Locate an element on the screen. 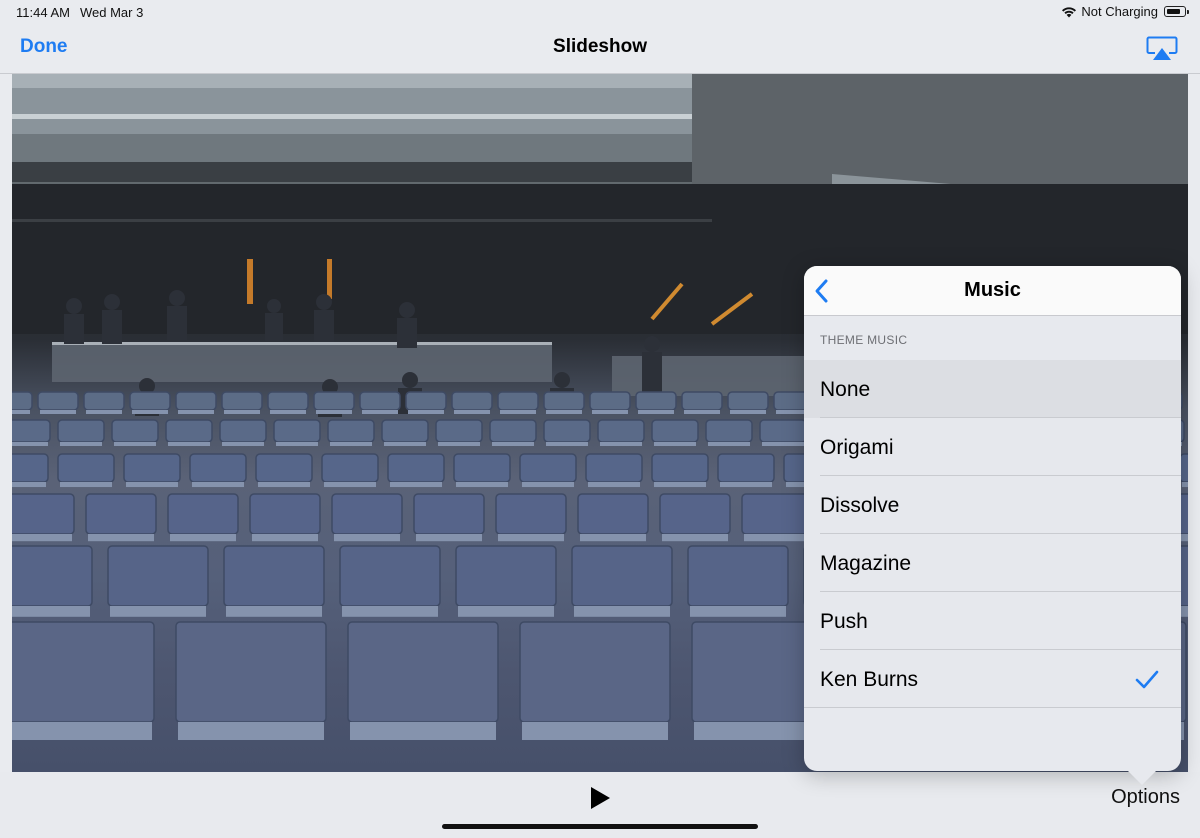 The width and height of the screenshot is (1200, 838). section-header: THEME MUSIC is located at coordinates (864, 340).